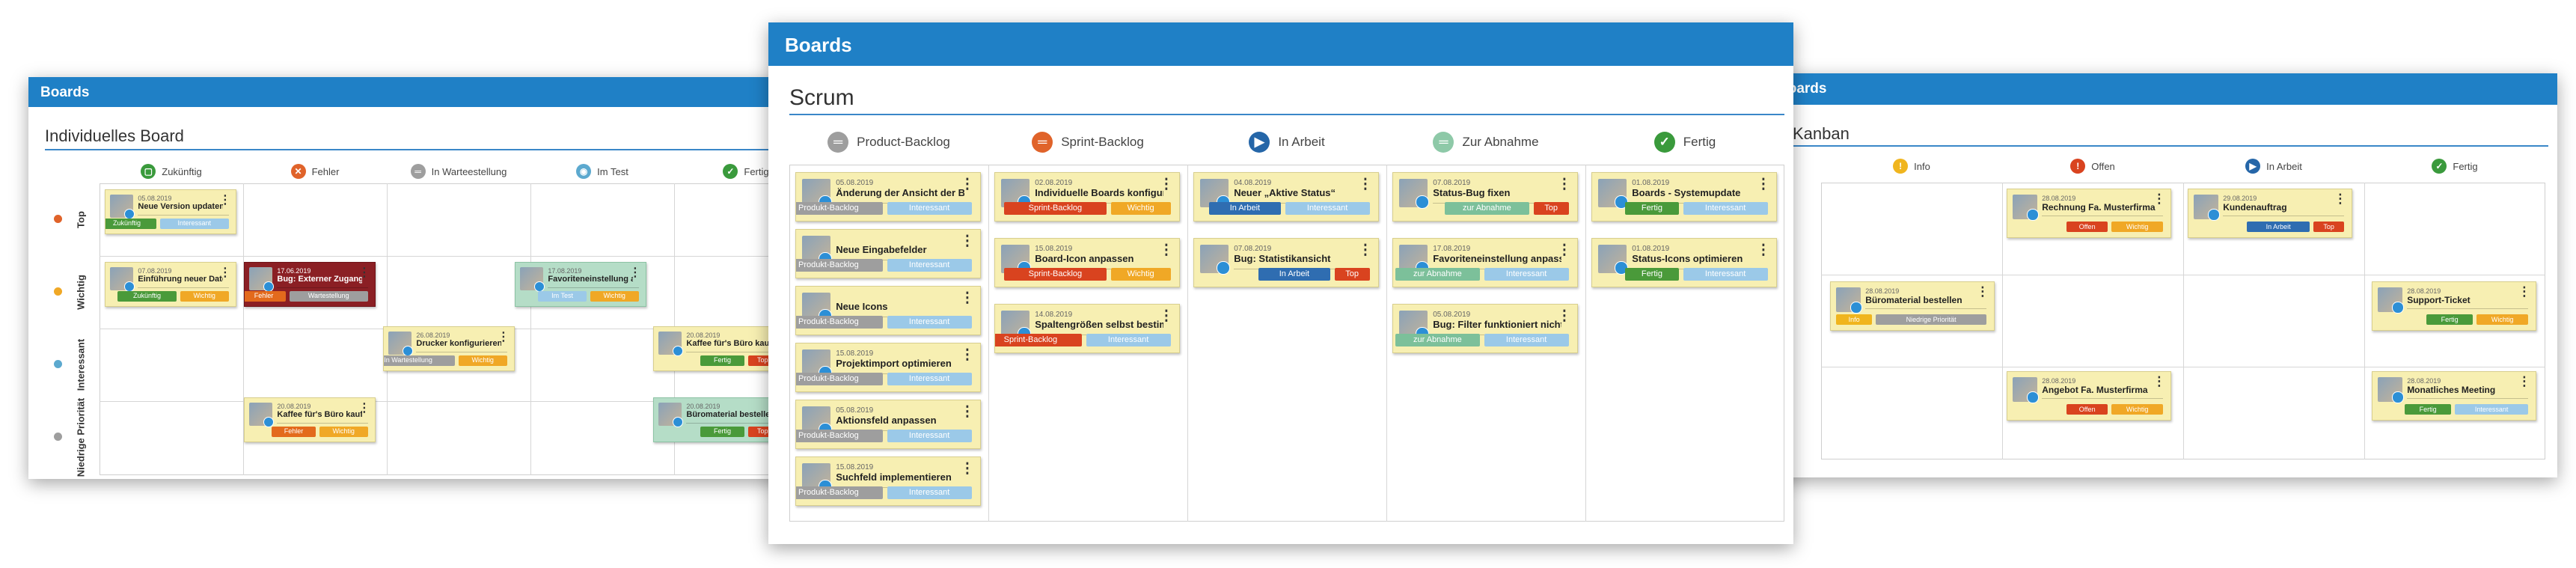 The image size is (2576, 568). I want to click on column-label: Im Test, so click(612, 171).